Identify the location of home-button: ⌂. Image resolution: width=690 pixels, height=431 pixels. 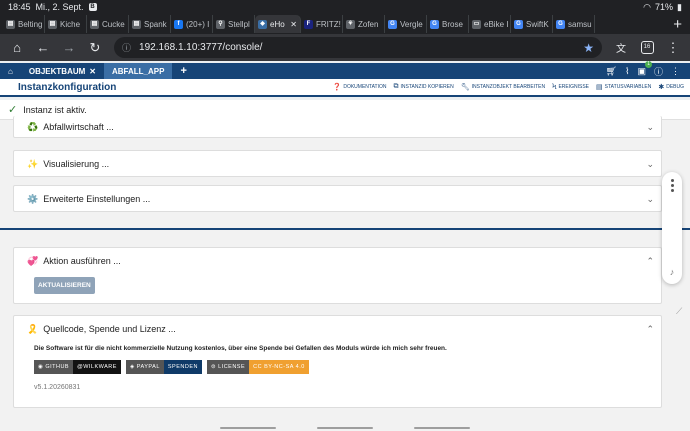
(17, 48).